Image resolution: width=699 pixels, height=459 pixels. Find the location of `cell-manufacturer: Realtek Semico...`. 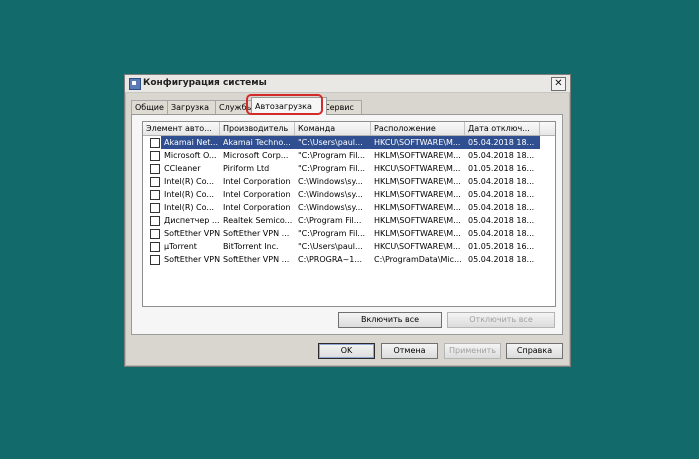

cell-manufacturer: Realtek Semico... is located at coordinates (258, 220).